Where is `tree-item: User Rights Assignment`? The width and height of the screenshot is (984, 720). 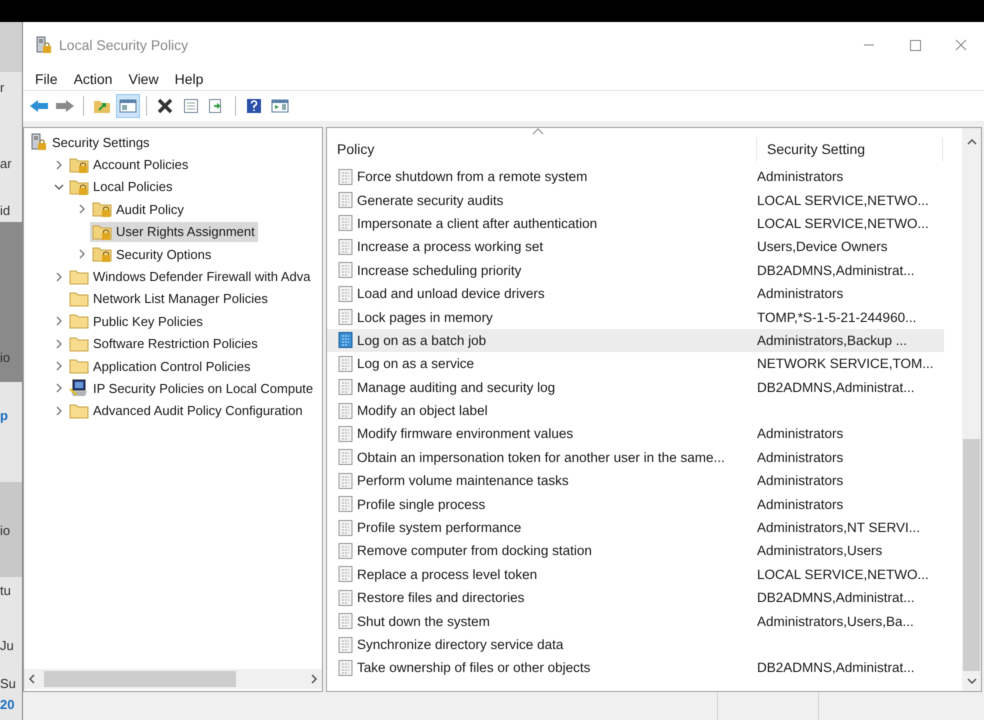
tree-item: User Rights Assignment is located at coordinates (174, 232).